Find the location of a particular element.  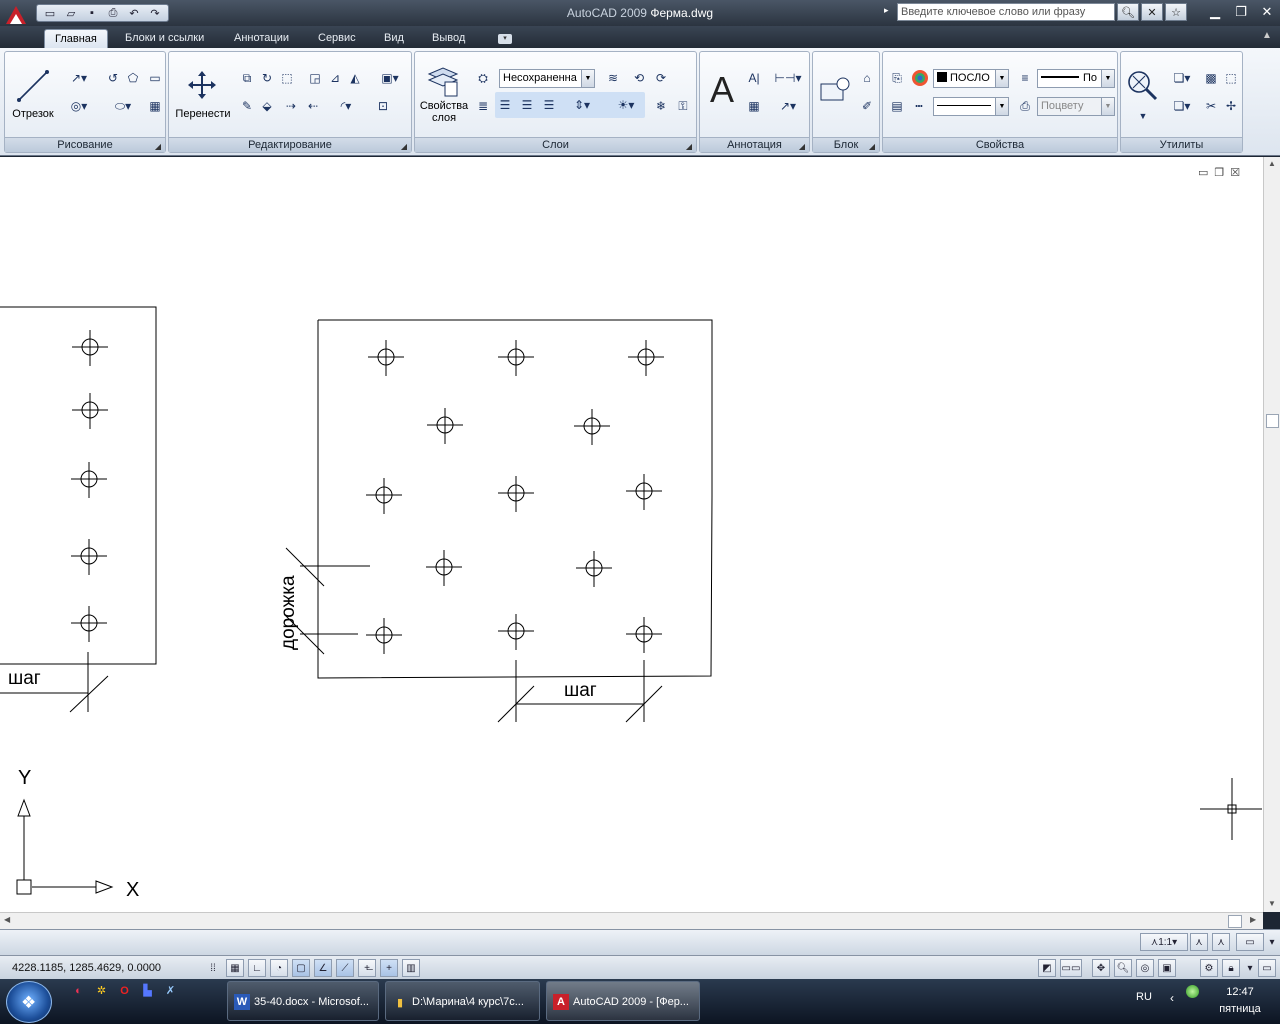

network-status-icon is located at coordinates (1192, 991).